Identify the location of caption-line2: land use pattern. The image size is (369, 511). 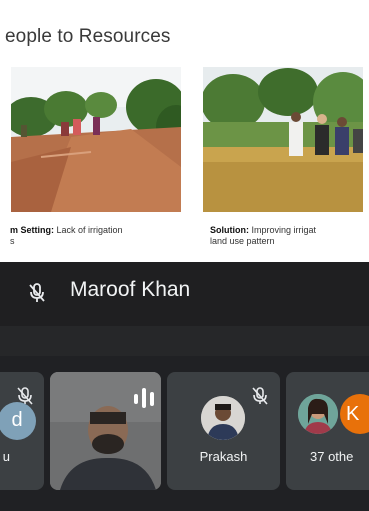
(242, 241).